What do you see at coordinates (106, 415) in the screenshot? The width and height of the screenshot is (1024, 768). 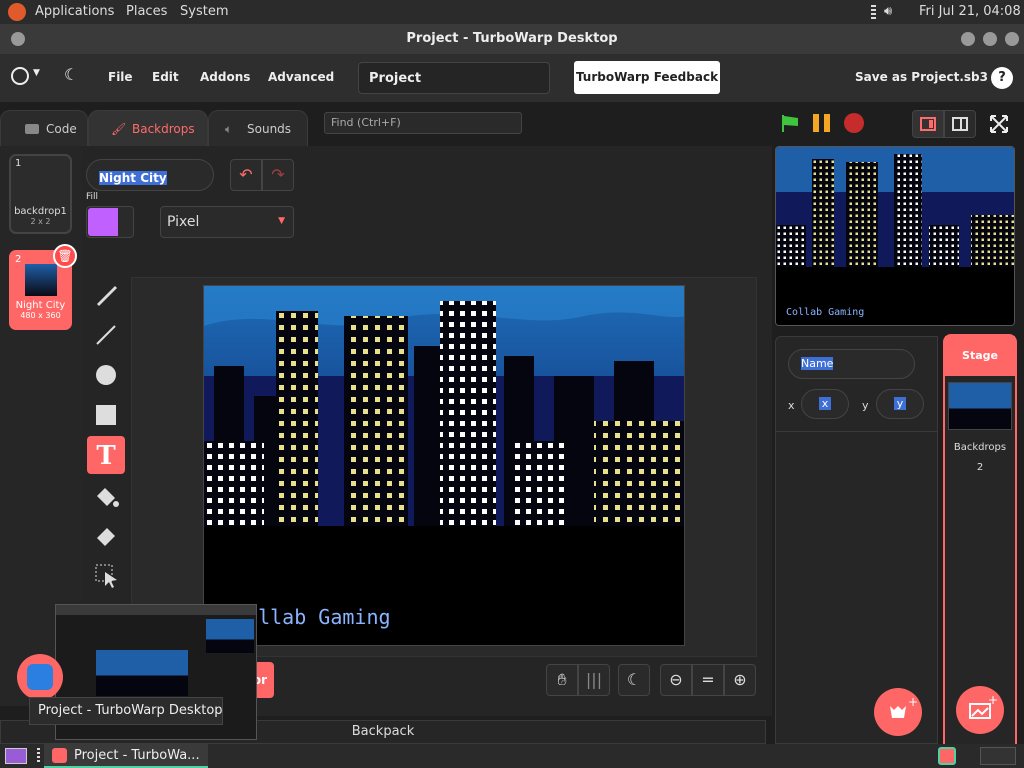 I see `rectangle-tool` at bounding box center [106, 415].